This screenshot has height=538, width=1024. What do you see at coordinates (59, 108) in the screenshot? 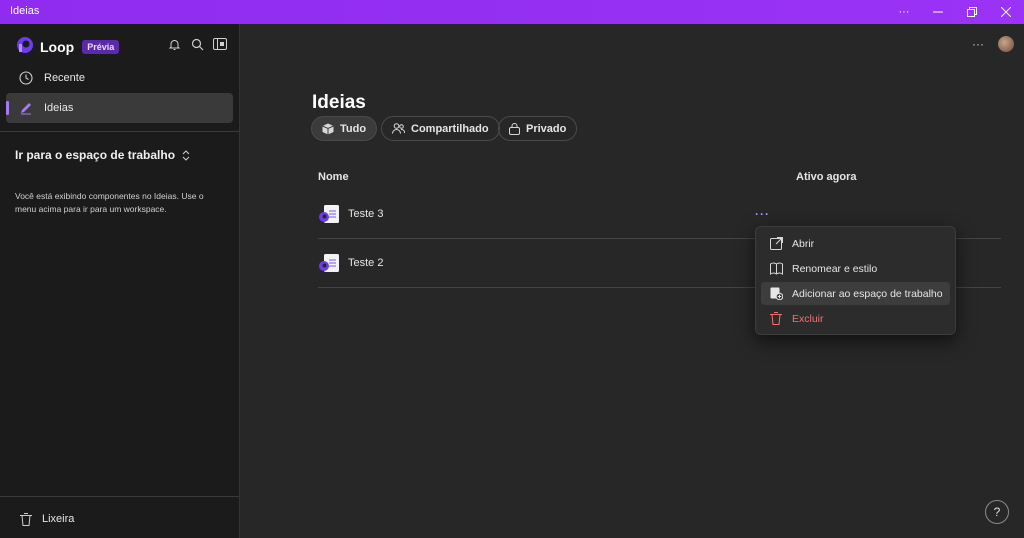
I see `sidebar-item-label: Ideias` at bounding box center [59, 108].